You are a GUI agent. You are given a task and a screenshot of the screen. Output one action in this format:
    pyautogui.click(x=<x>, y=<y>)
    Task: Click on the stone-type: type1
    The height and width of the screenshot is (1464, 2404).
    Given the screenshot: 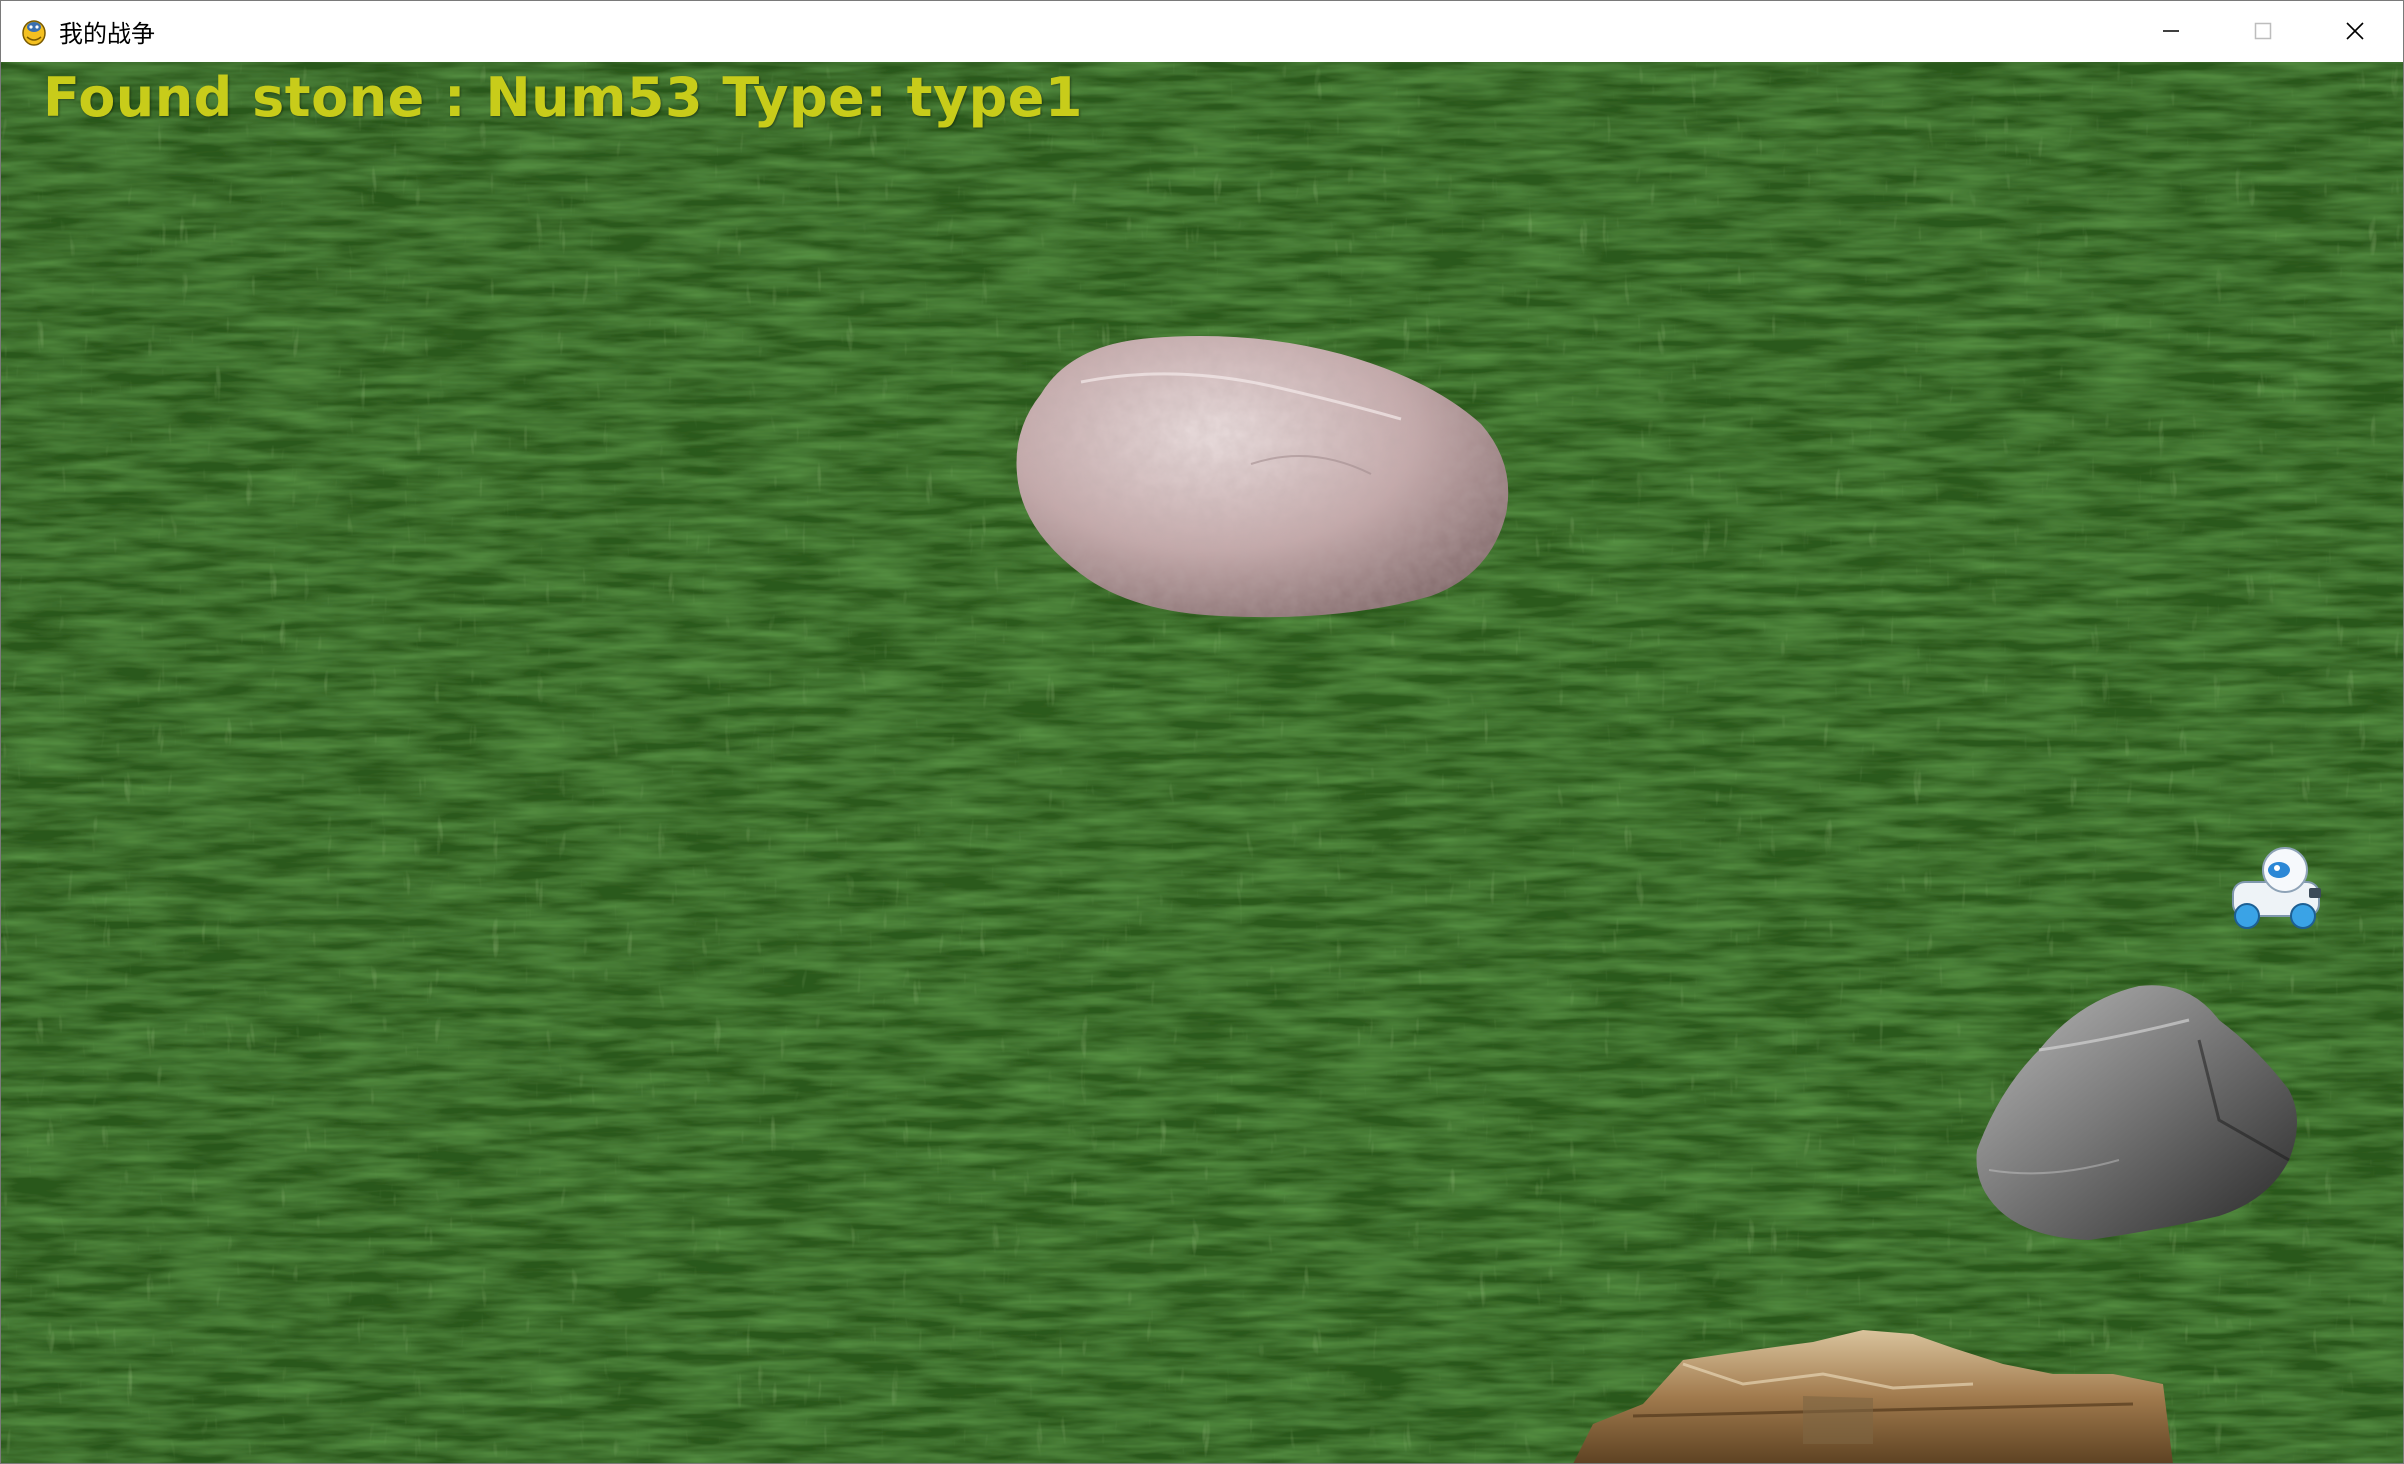 What is the action you would take?
    pyautogui.click(x=995, y=97)
    